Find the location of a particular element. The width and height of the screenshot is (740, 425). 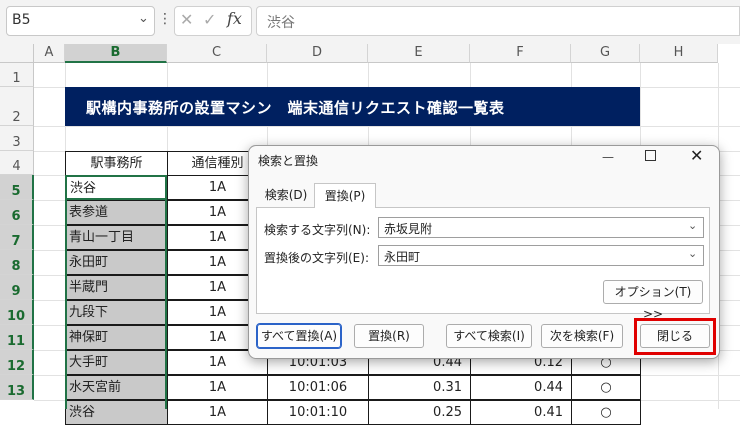

enter-check-icon: ✓ is located at coordinates (209, 19).